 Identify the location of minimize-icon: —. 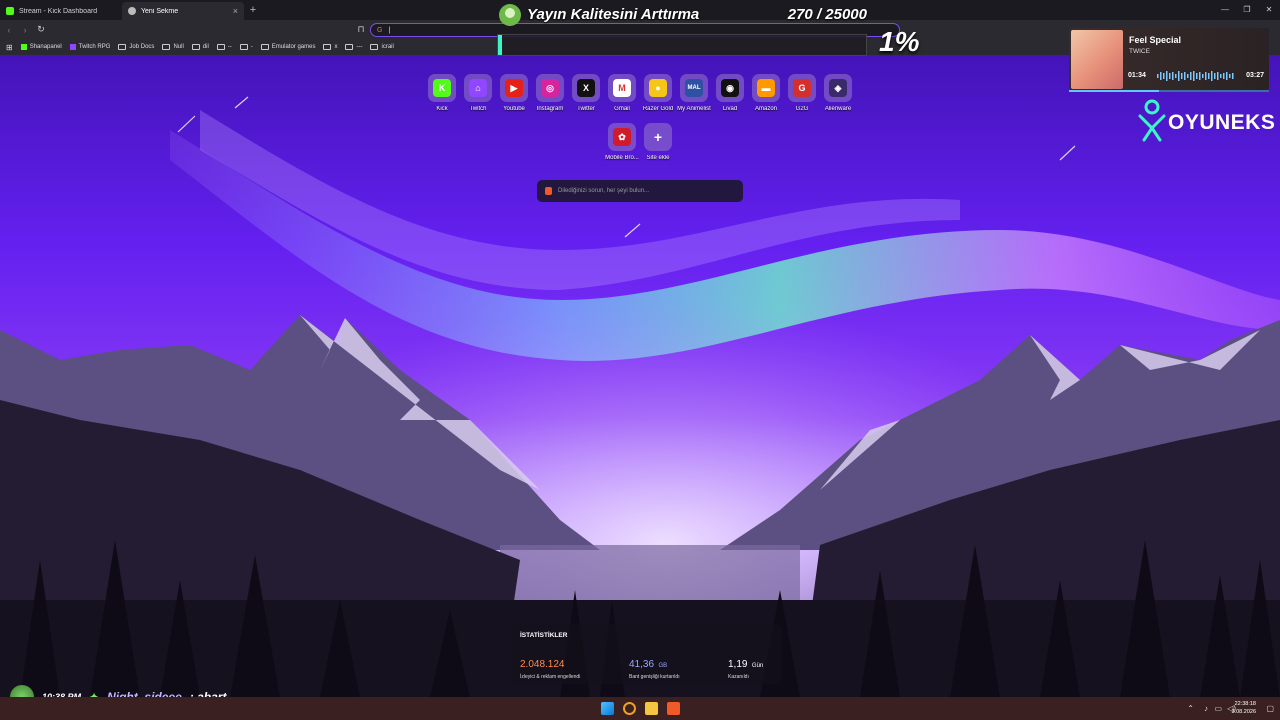
(1225, 10).